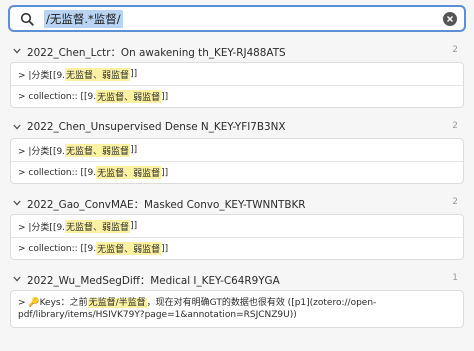 The width and height of the screenshot is (474, 351). I want to click on match-prefix: > 🔑Keys：之前, so click(53, 303).